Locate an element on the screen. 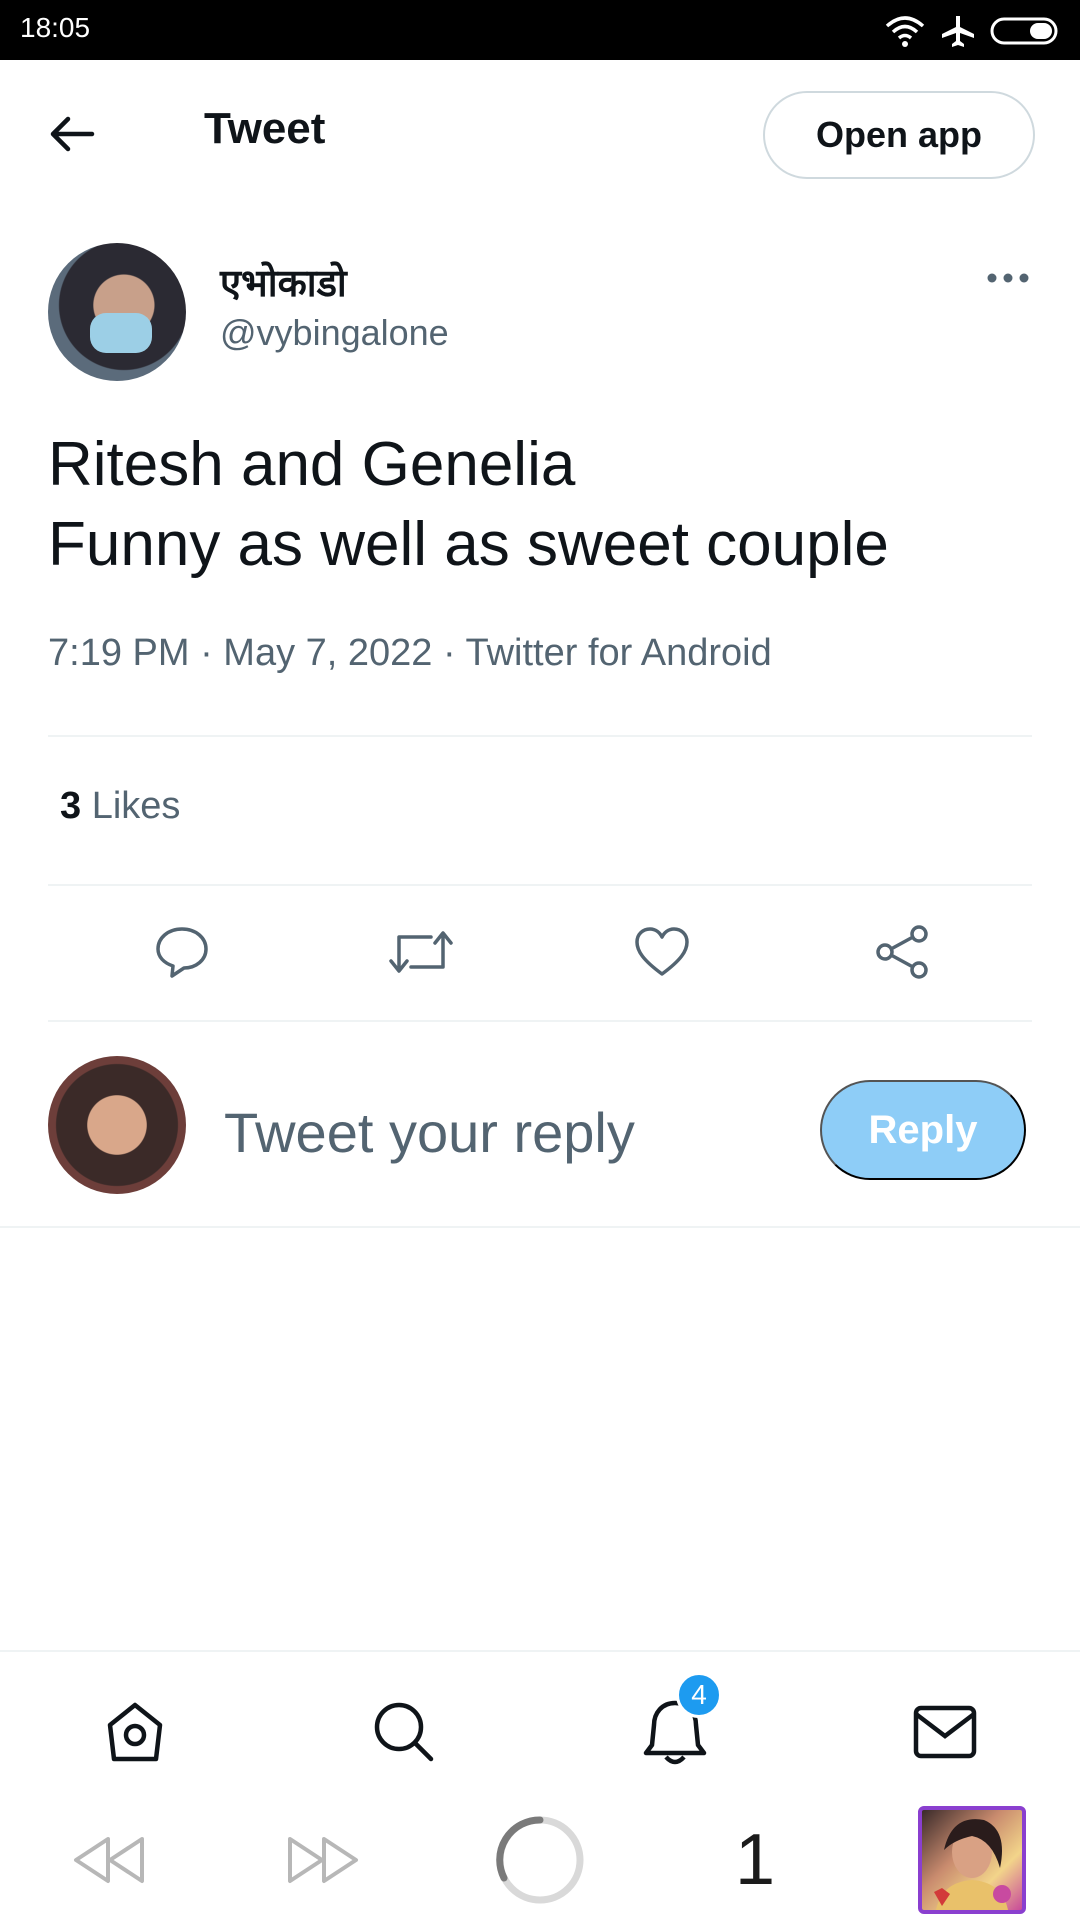  fast-forward-icon is located at coordinates (323, 1860).